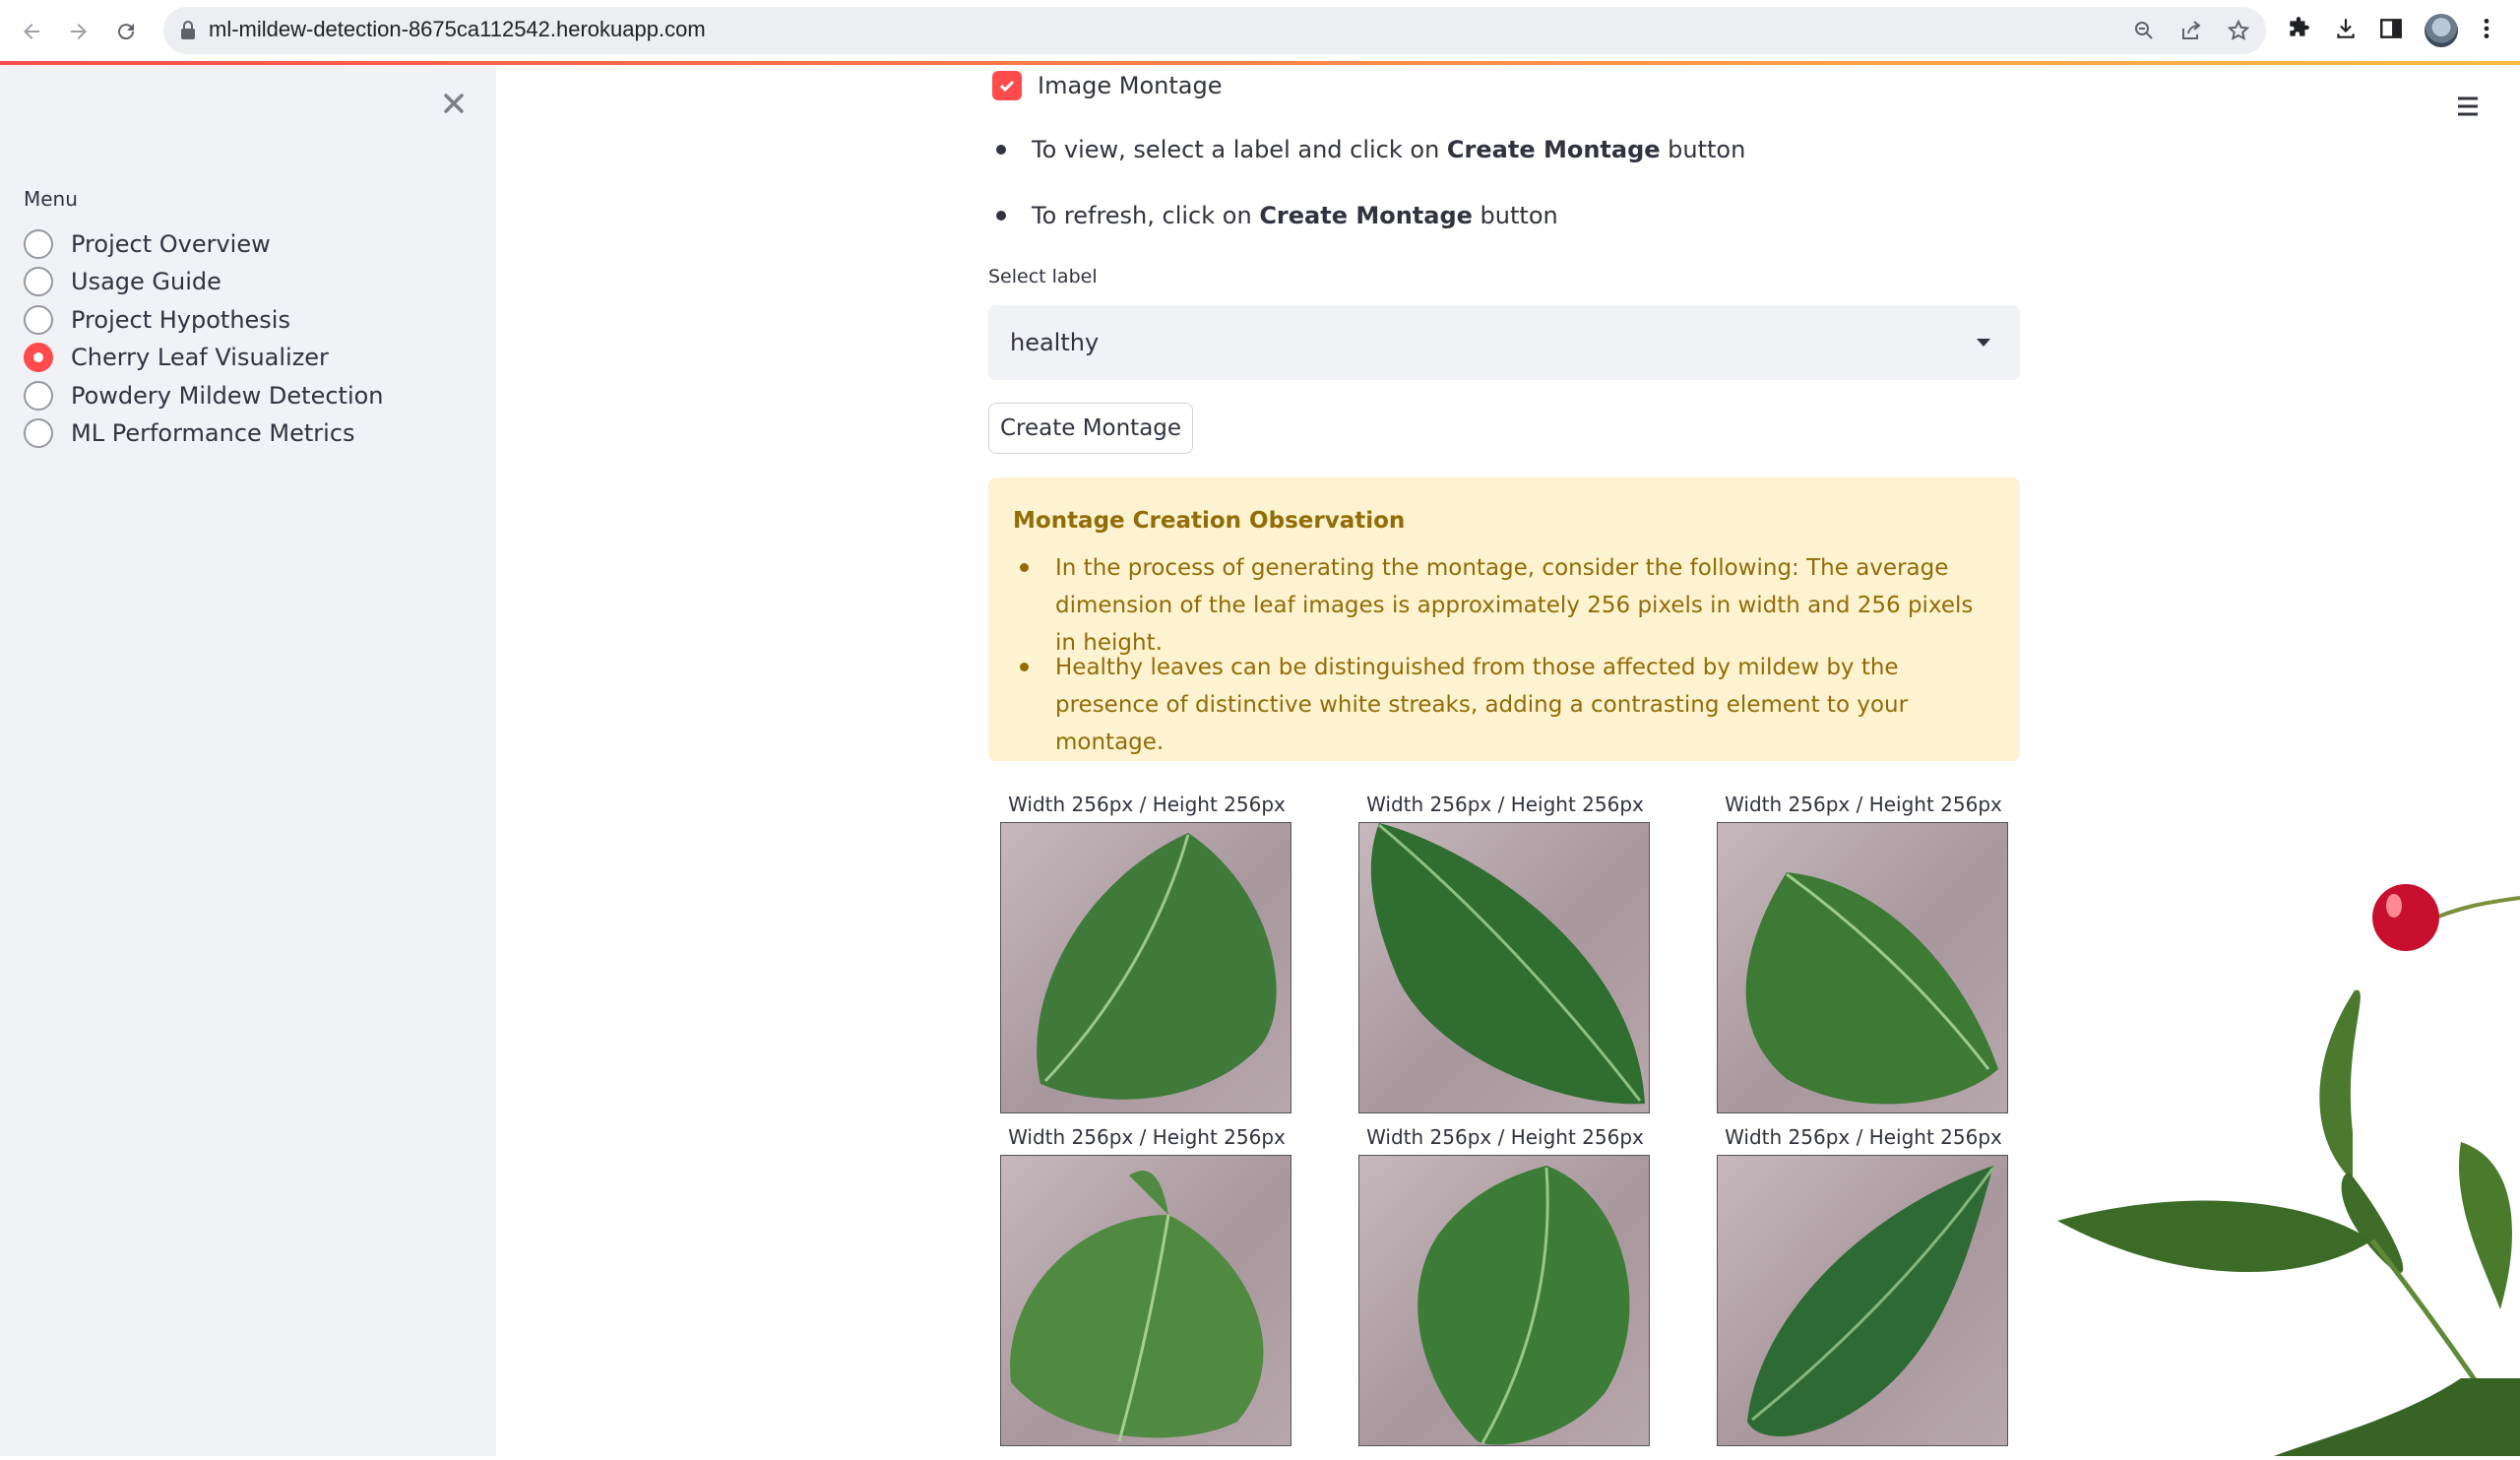 This screenshot has width=2520, height=1460. Describe the element at coordinates (180, 320) in the screenshot. I see `sidebar-item-label: Project Hypothesis` at that location.